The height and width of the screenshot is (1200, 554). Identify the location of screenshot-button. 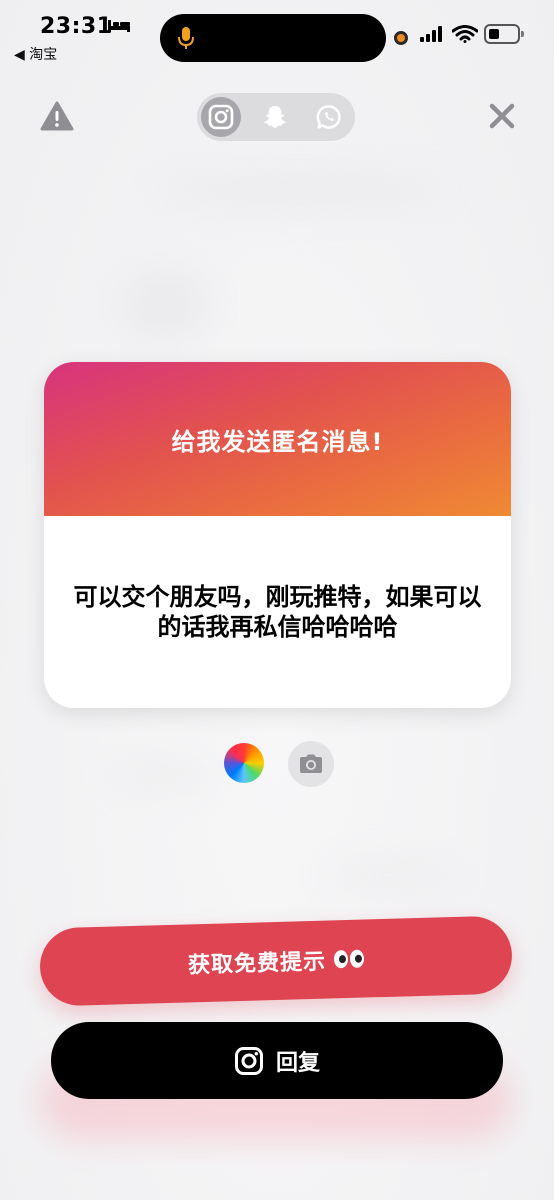
(311, 764).